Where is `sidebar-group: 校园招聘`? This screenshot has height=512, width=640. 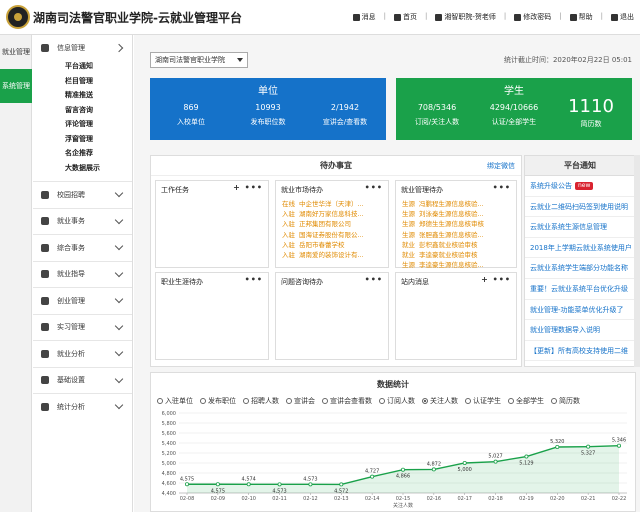
sidebar-group: 校园招聘 is located at coordinates (82, 194).